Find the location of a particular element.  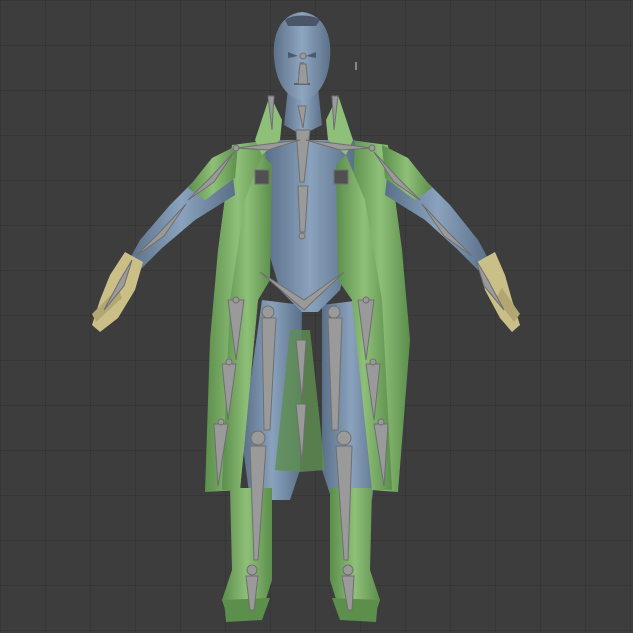

joint-head is located at coordinates (303, 56).